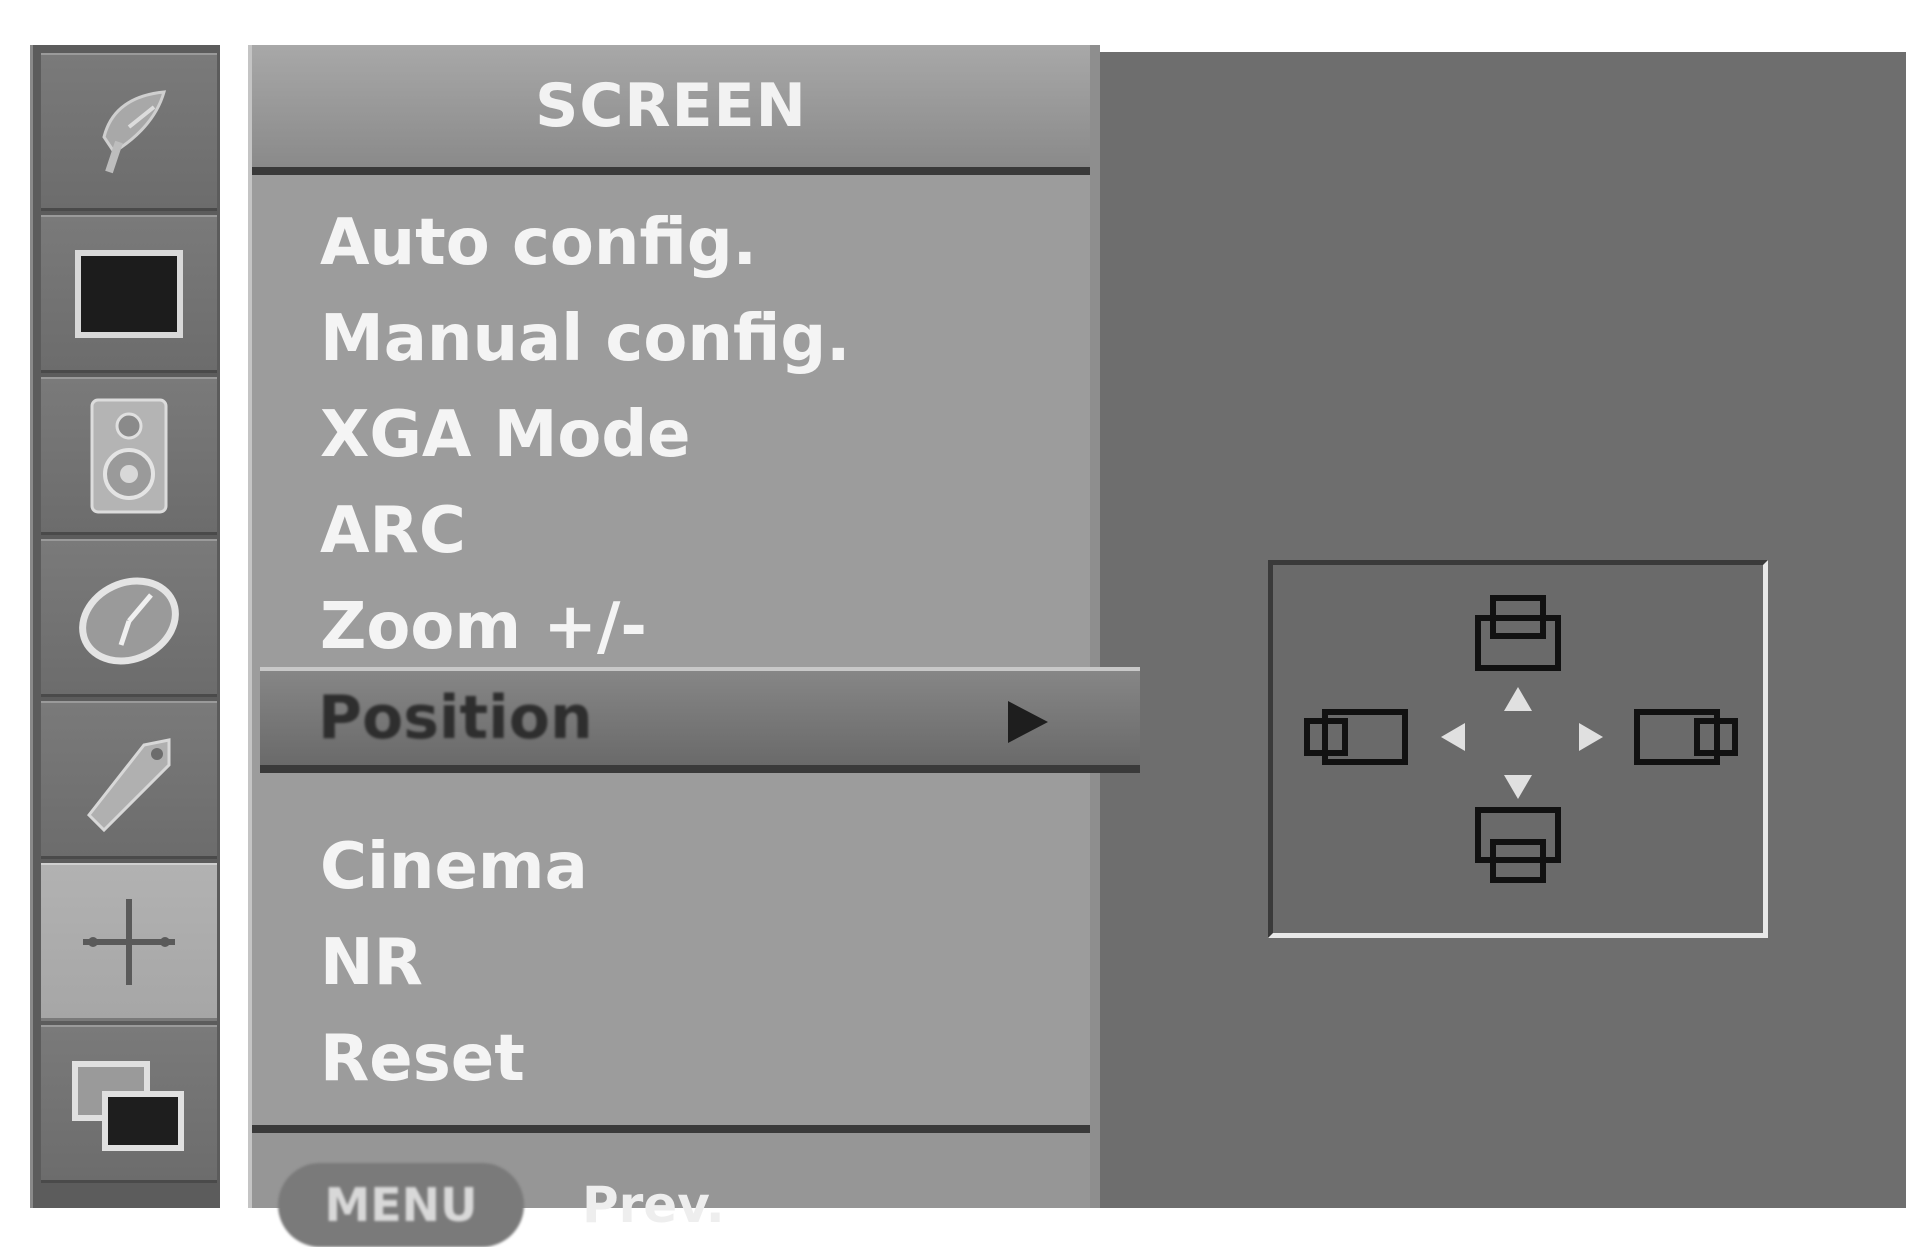  I want to click on move-right-icon, so click(1685, 737).